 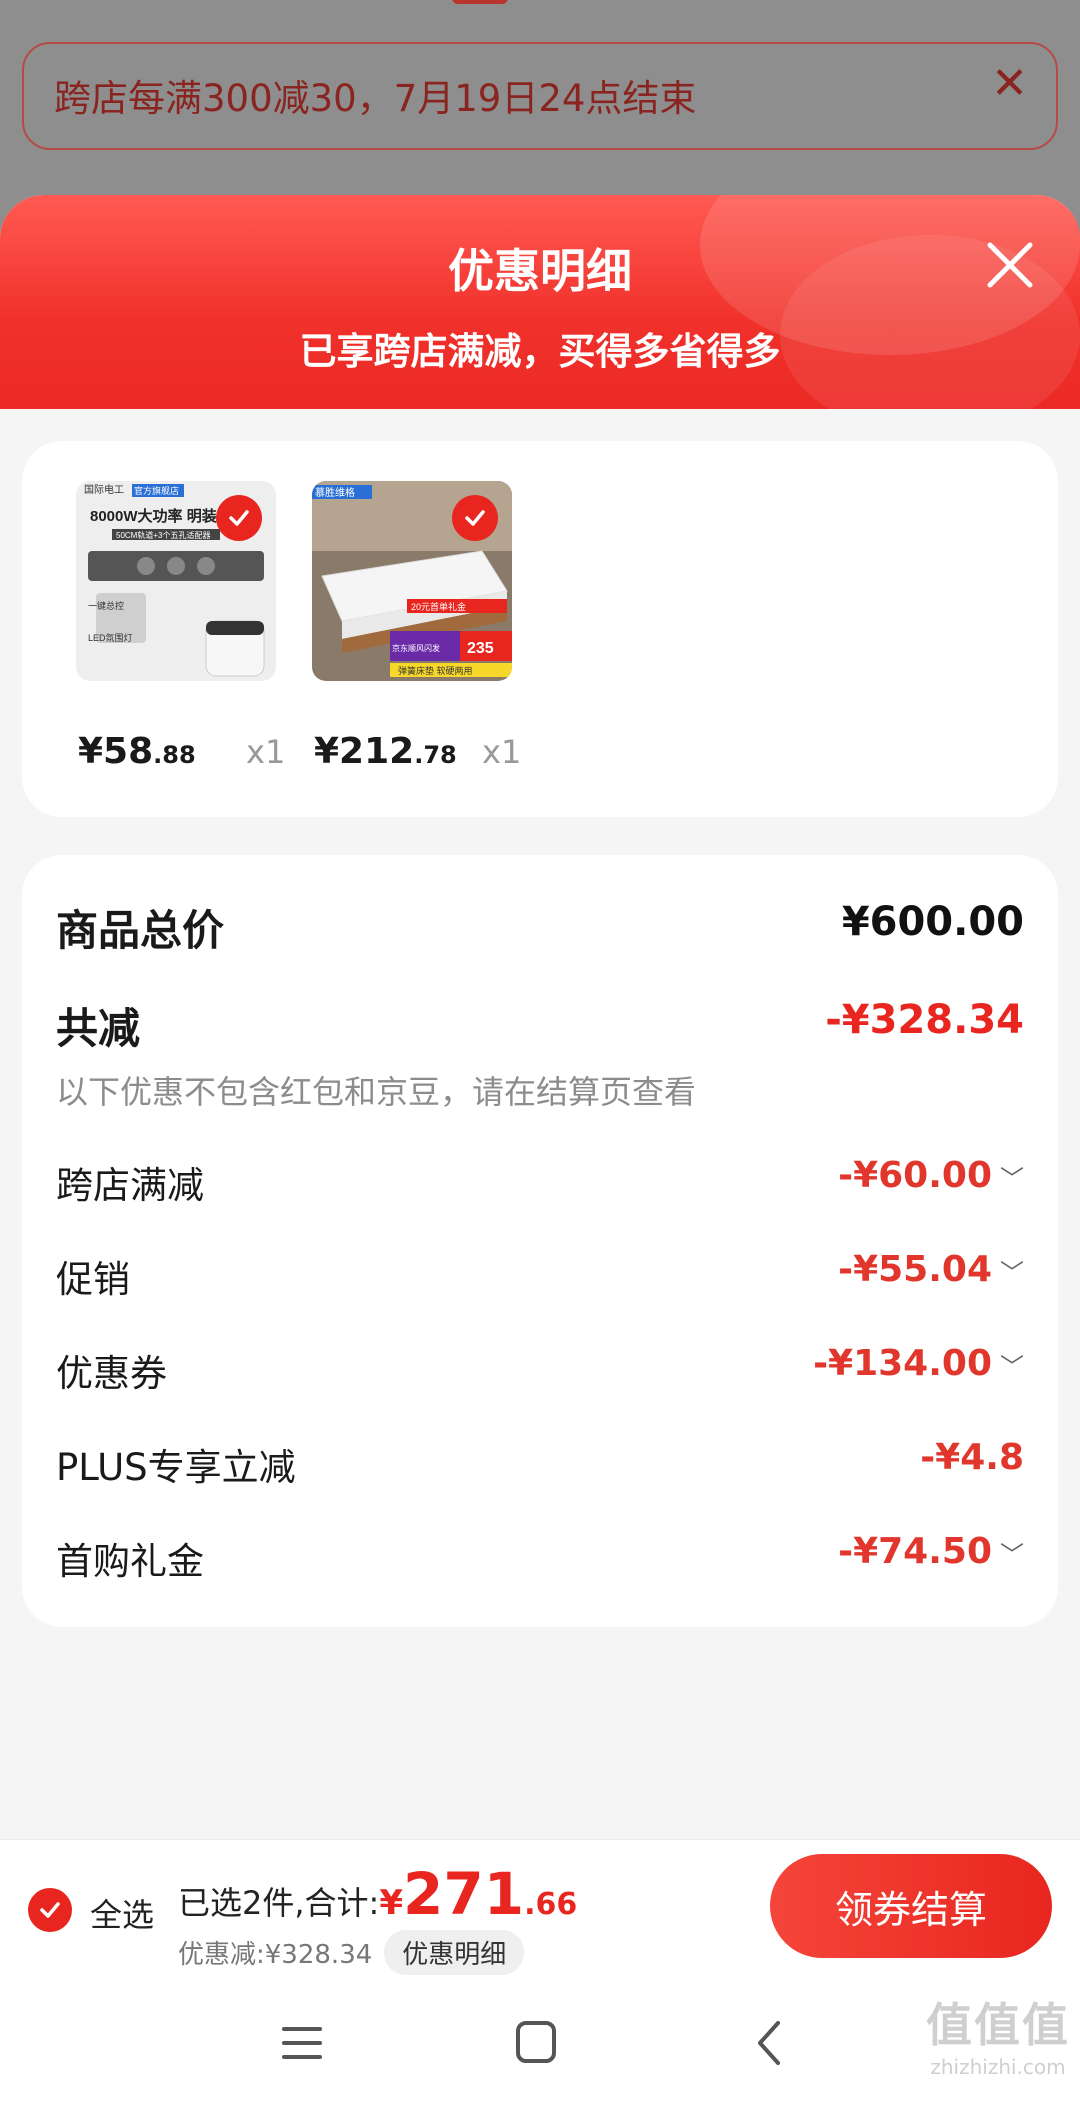 I want to click on sheet-header: 优惠明细 已享跨店满减，买得多省得多, so click(x=540, y=302).